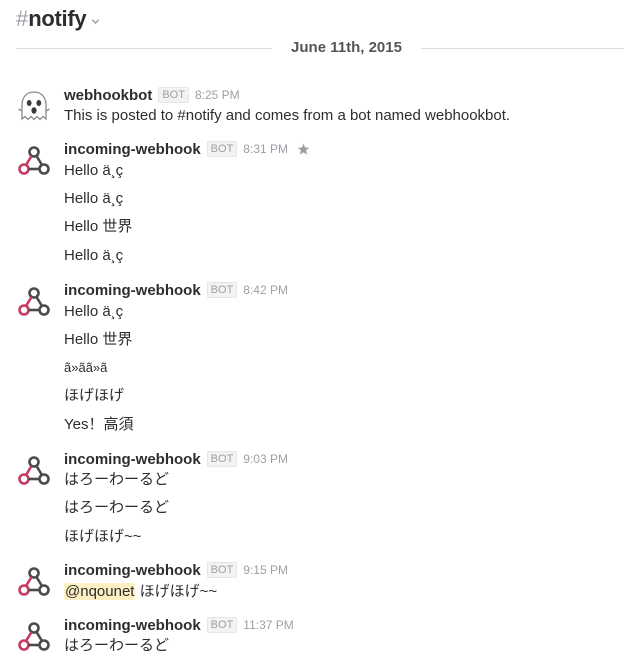 This screenshot has width=624, height=656. What do you see at coordinates (144, 48) in the screenshot?
I see `divider-rule-left` at bounding box center [144, 48].